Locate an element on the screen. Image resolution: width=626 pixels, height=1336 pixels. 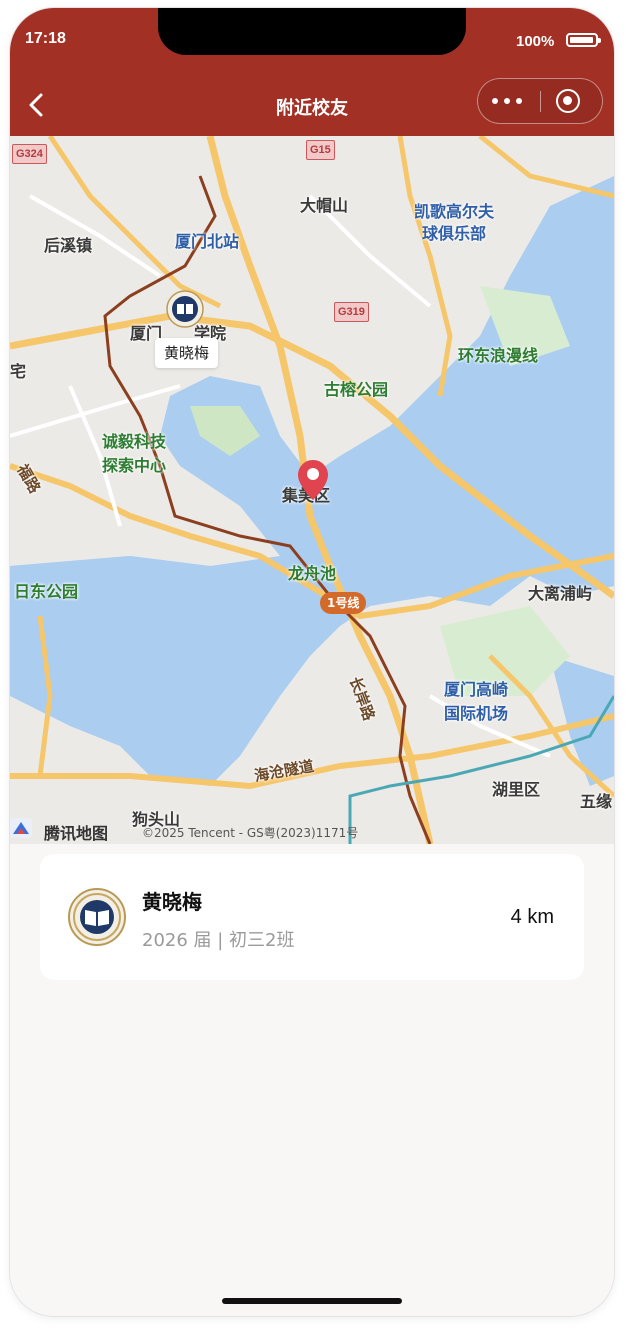
battery-percent: 100% is located at coordinates (535, 41).